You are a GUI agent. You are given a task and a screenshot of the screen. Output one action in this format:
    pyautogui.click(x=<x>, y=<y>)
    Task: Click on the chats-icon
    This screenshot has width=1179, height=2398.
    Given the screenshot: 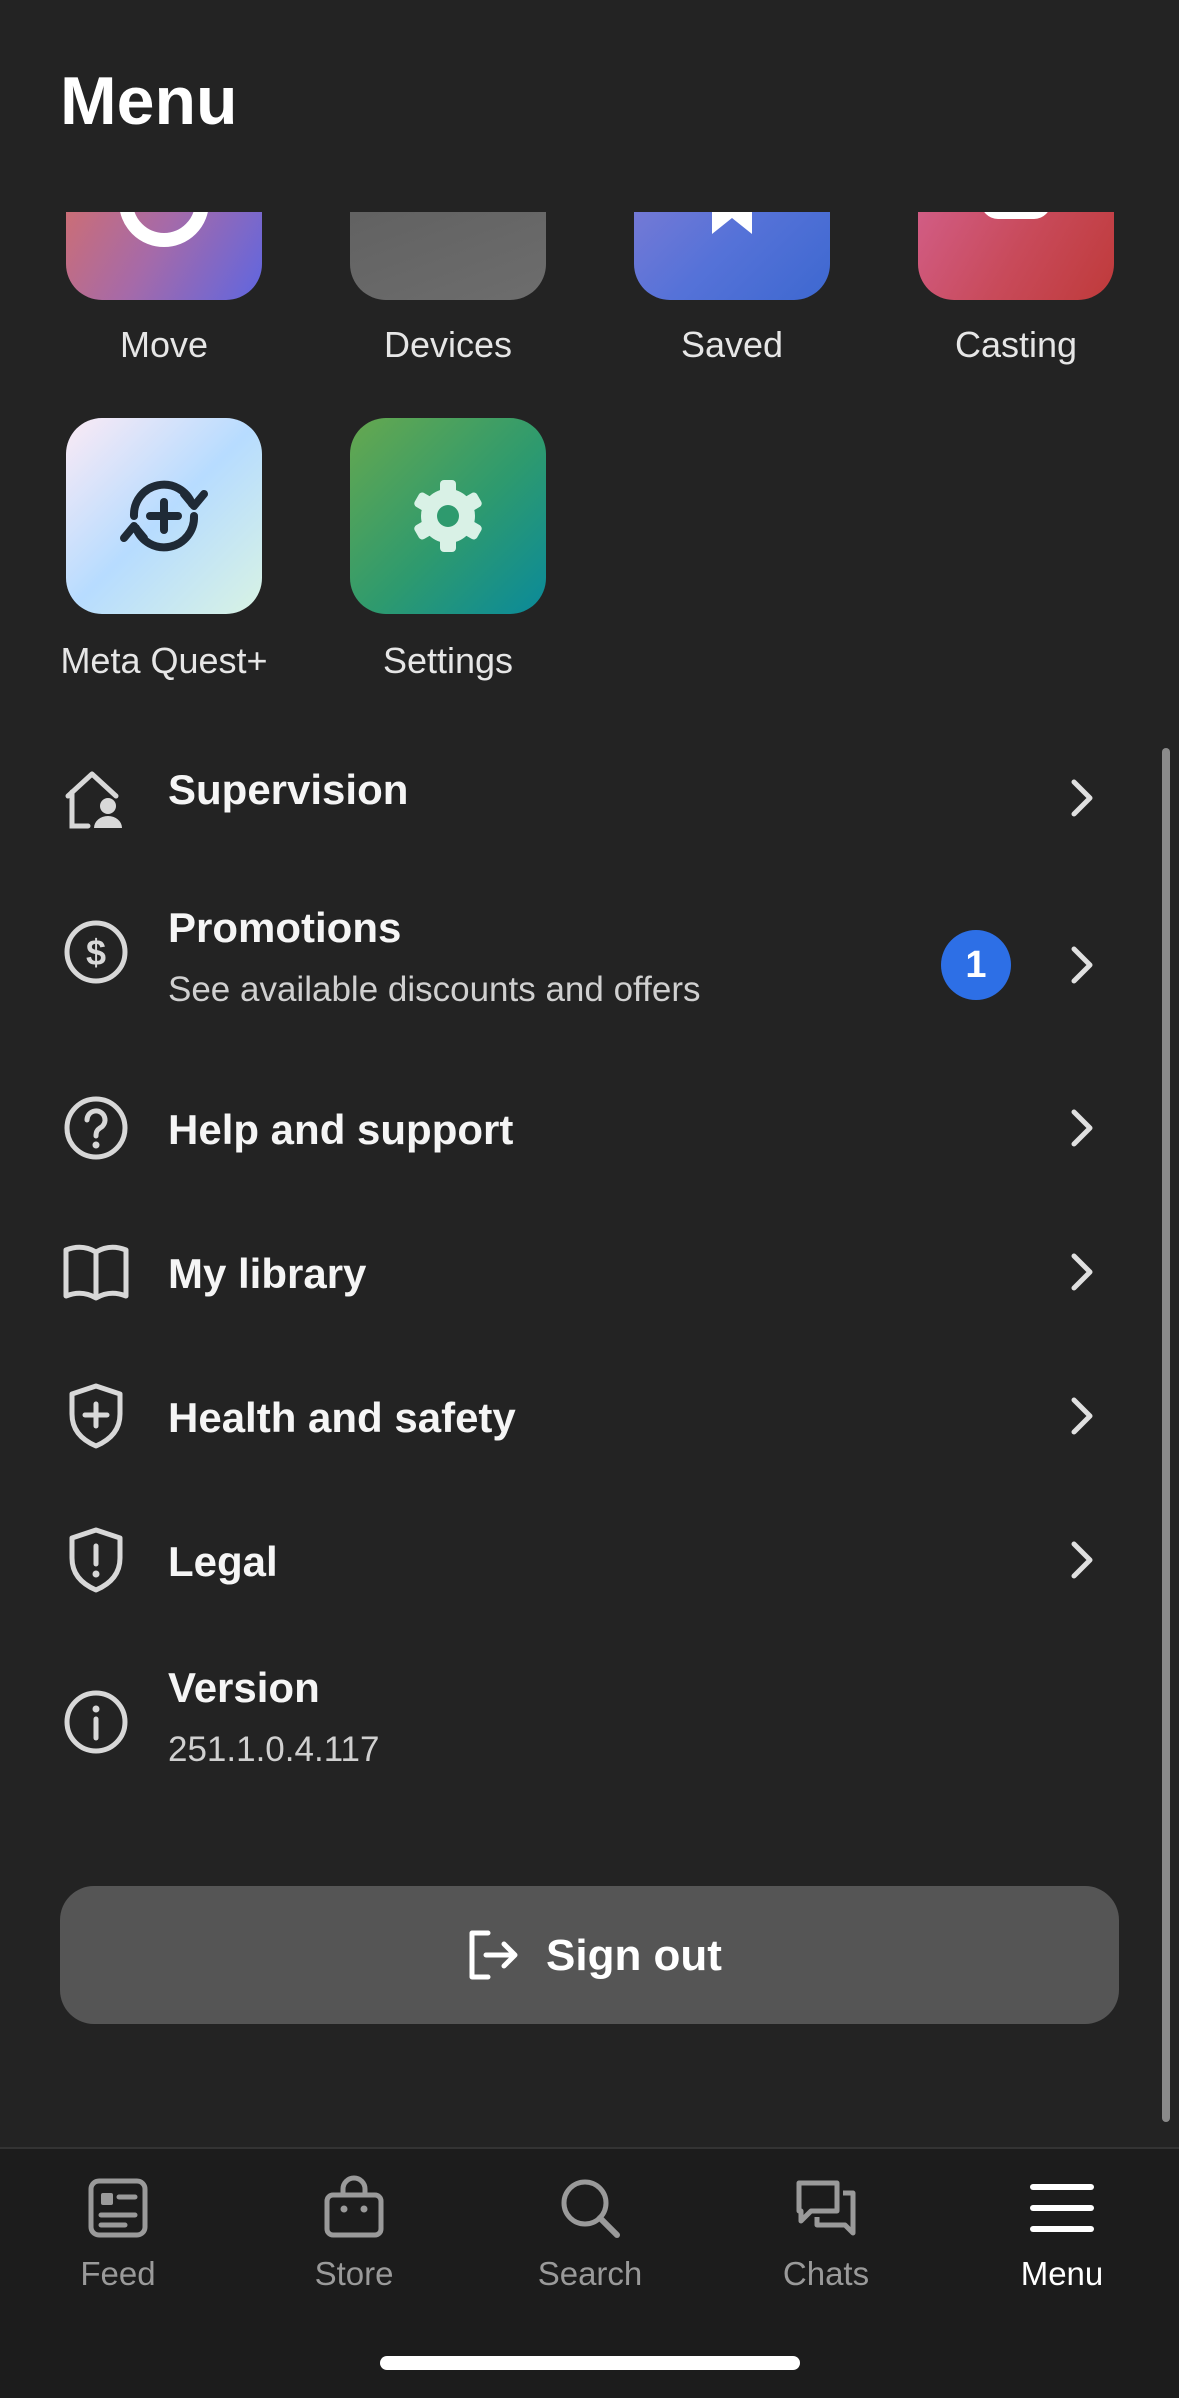 What is the action you would take?
    pyautogui.click(x=826, y=2208)
    